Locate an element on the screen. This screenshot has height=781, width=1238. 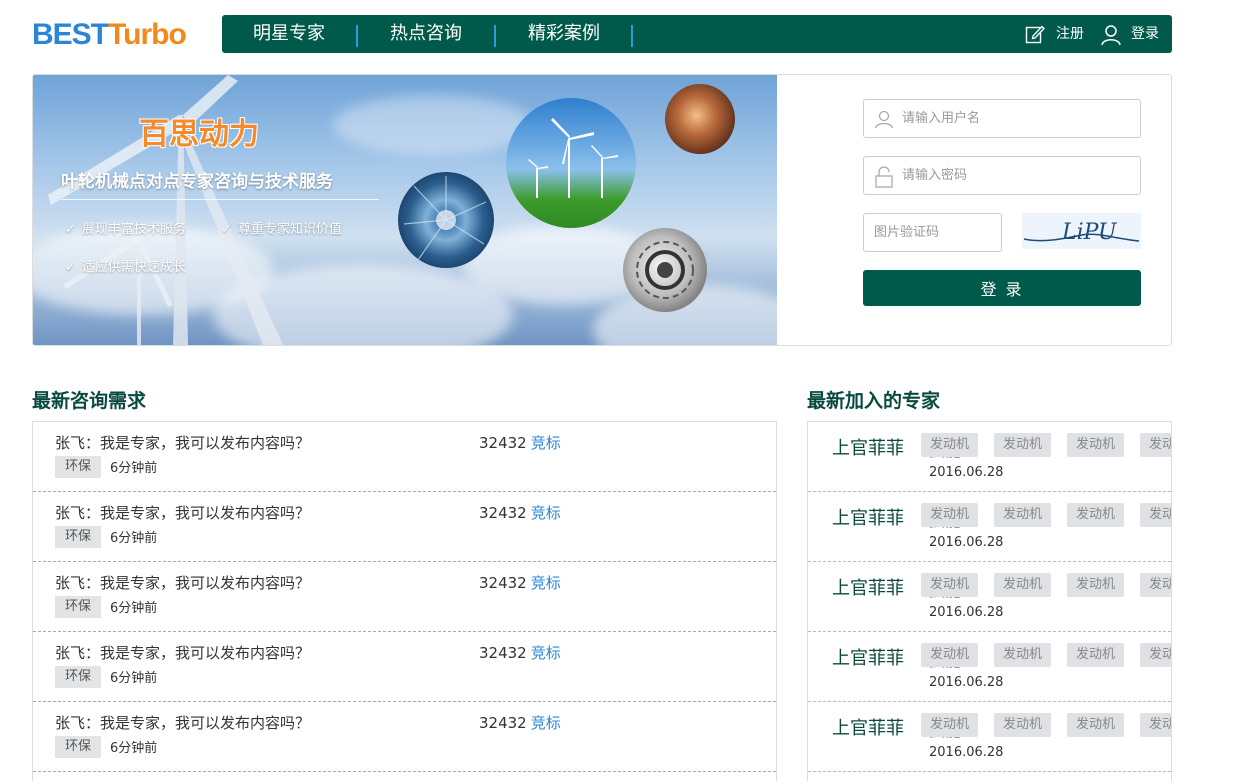
compressor-photo is located at coordinates (446, 220).